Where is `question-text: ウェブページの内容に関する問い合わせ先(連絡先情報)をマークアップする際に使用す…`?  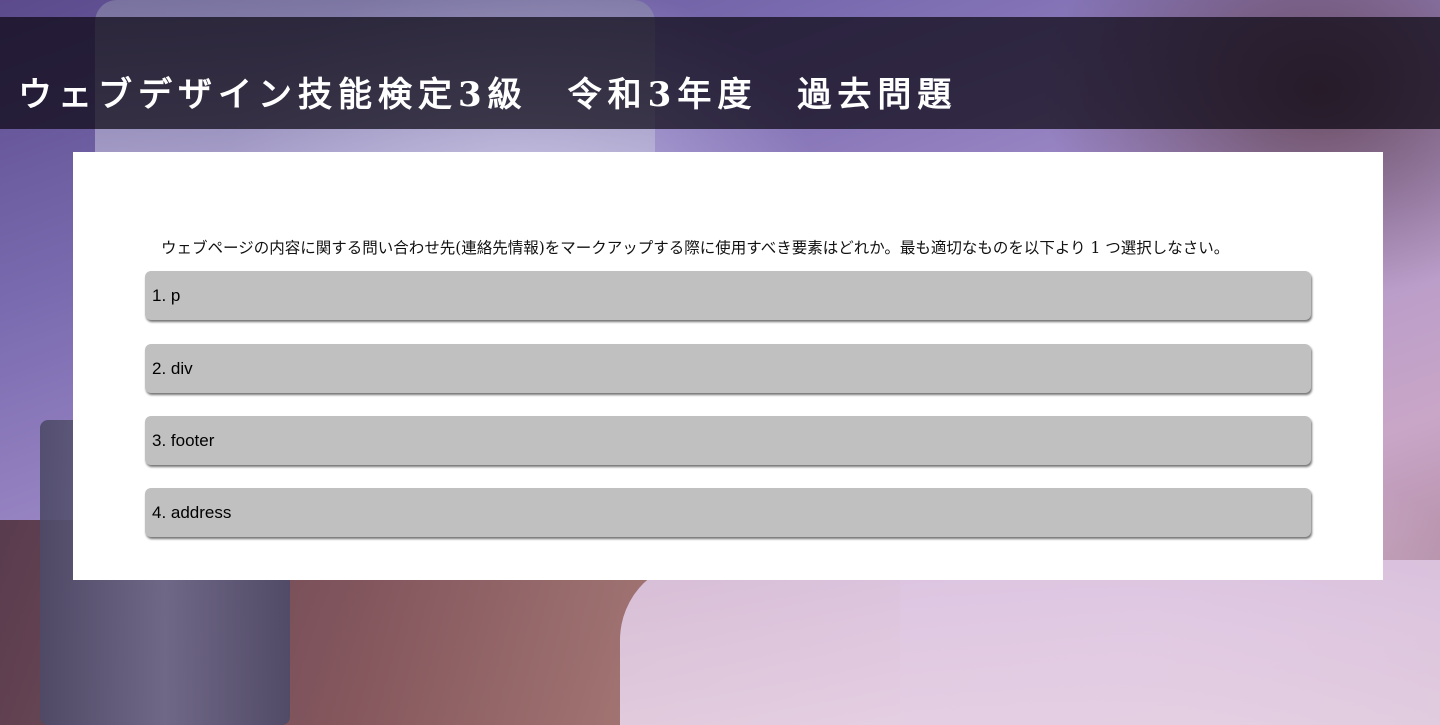 question-text: ウェブページの内容に関する問い合わせ先(連絡先情報)をマークアップする際に使用す… is located at coordinates (695, 248).